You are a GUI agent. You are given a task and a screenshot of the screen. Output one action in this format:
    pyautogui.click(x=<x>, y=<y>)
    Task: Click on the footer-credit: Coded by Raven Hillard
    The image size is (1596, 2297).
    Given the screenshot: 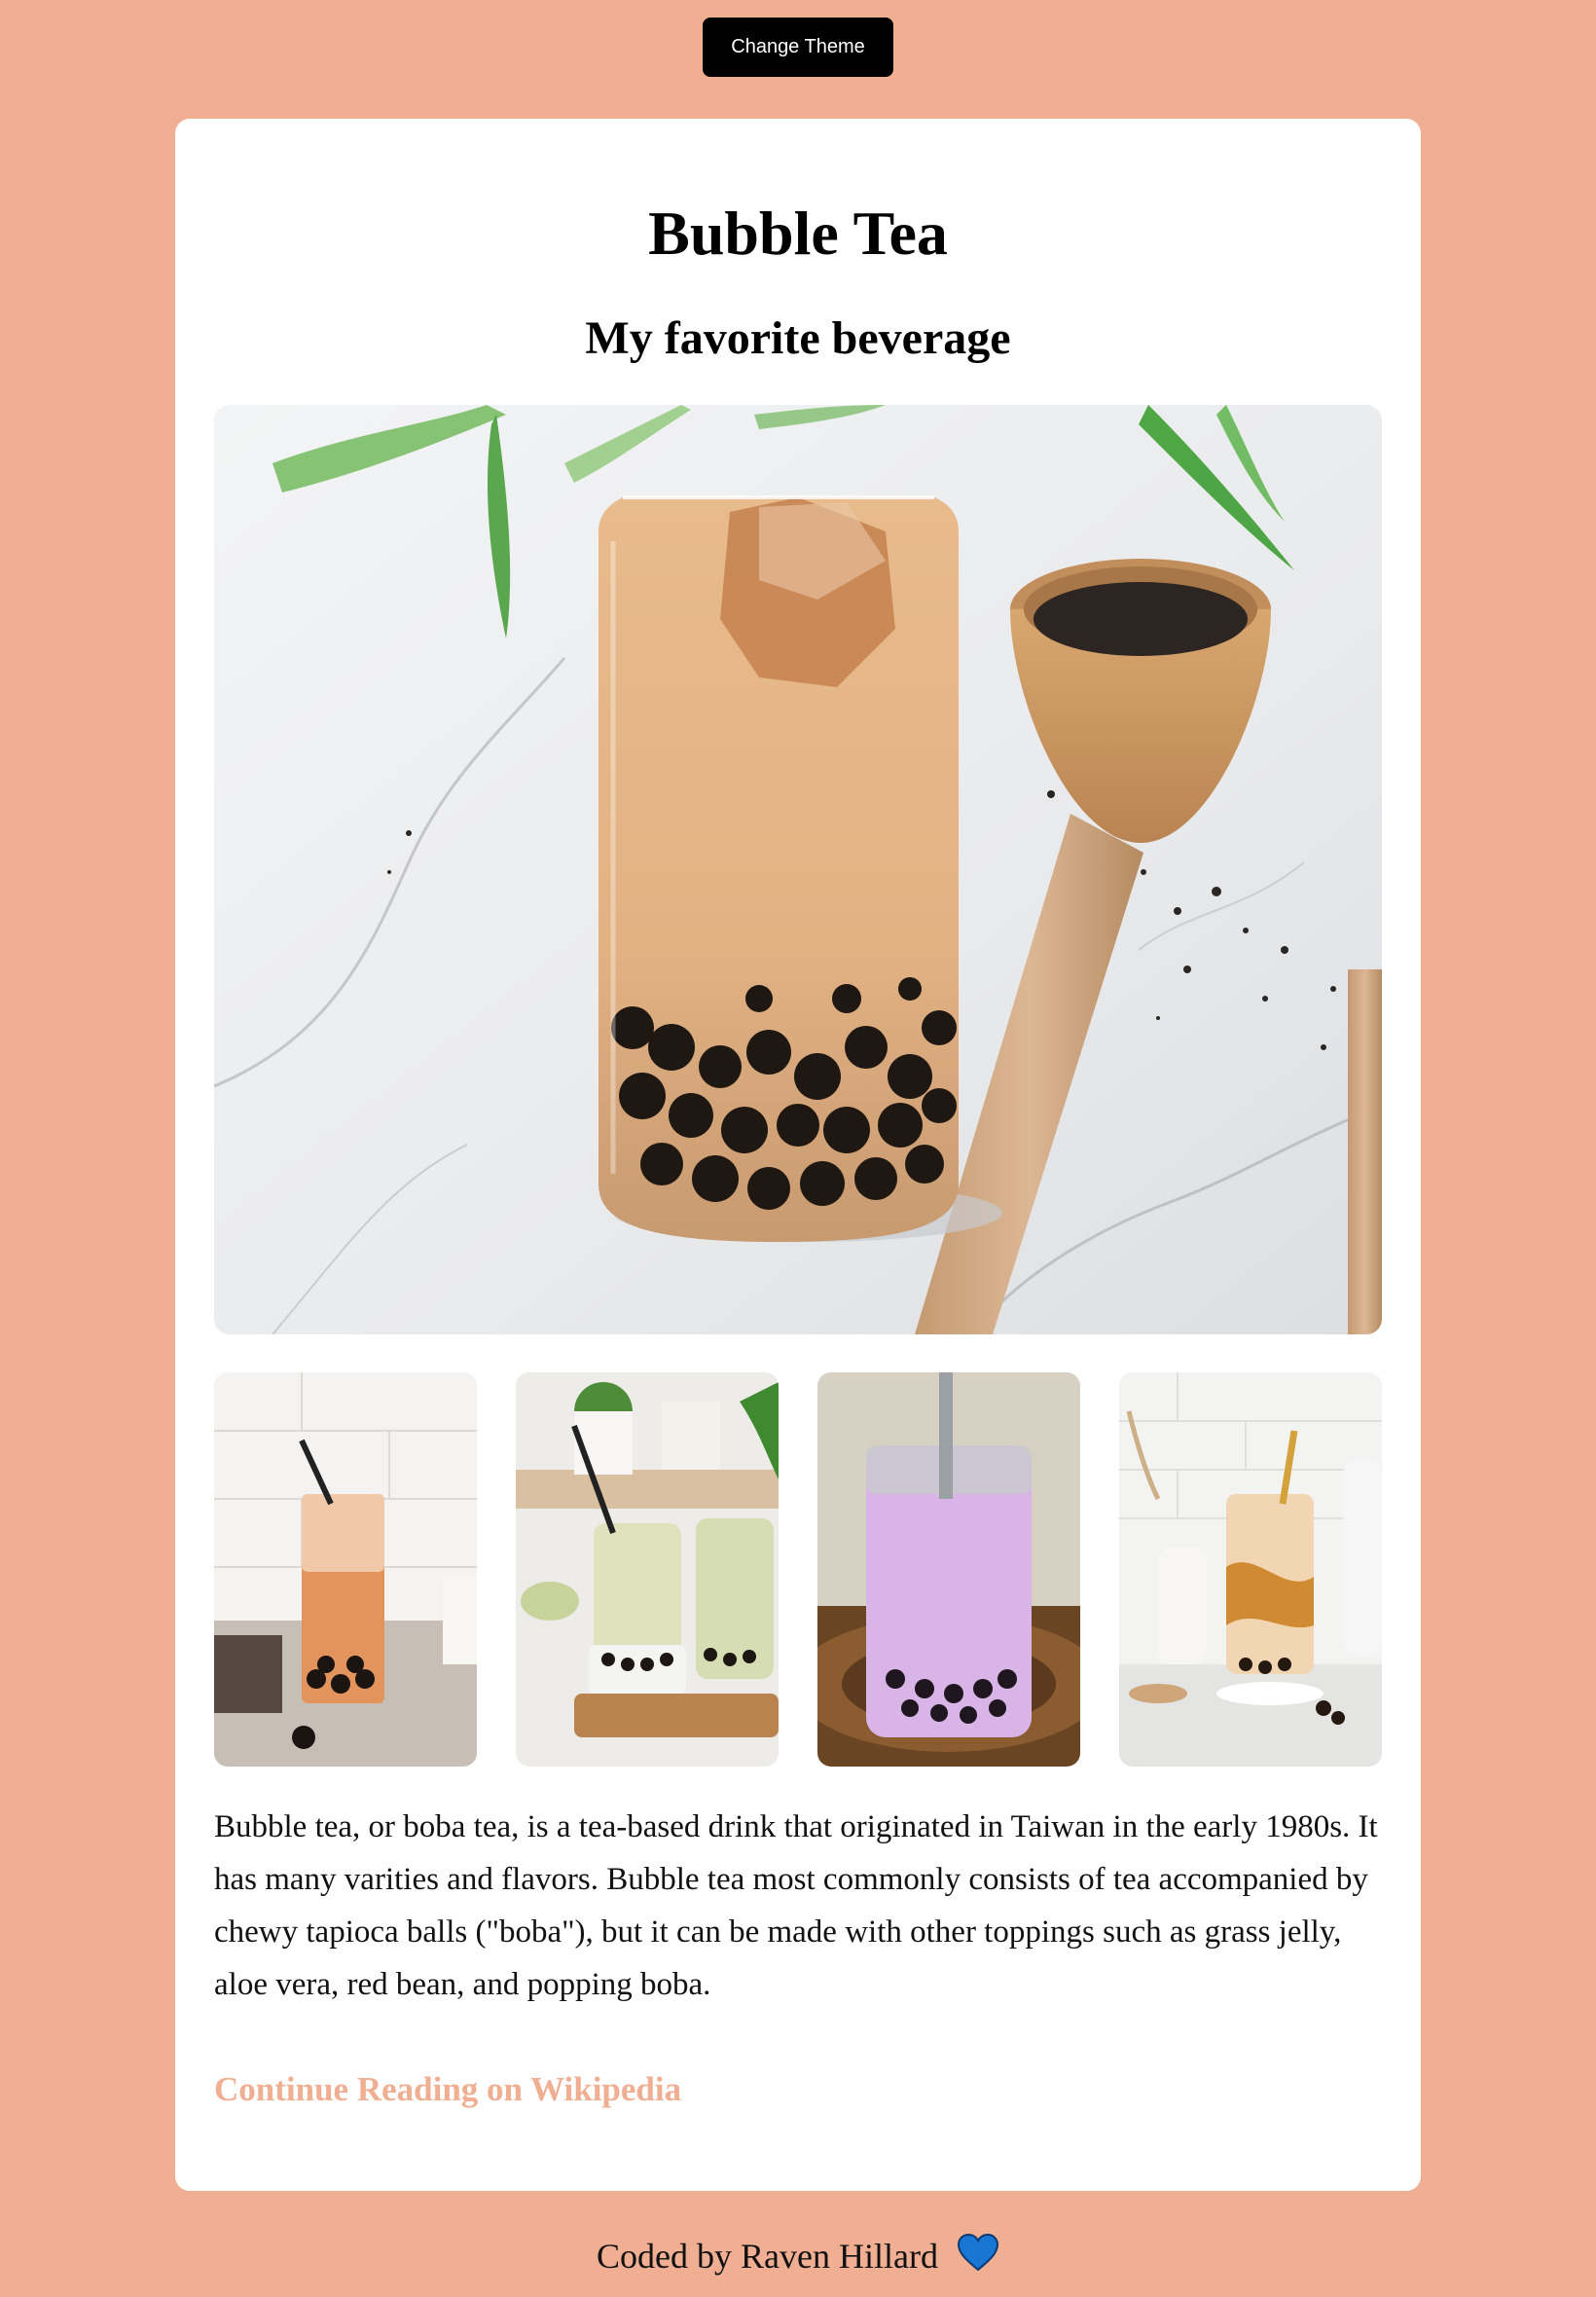 What is the action you would take?
    pyautogui.click(x=798, y=2258)
    